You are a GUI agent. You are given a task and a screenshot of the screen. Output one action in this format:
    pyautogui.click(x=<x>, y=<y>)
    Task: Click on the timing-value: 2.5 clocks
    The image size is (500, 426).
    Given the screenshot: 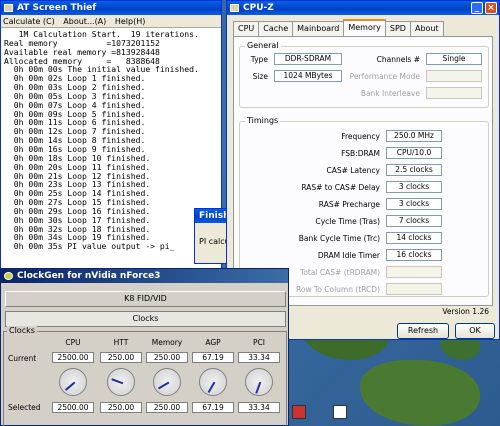 What is the action you would take?
    pyautogui.click(x=414, y=170)
    